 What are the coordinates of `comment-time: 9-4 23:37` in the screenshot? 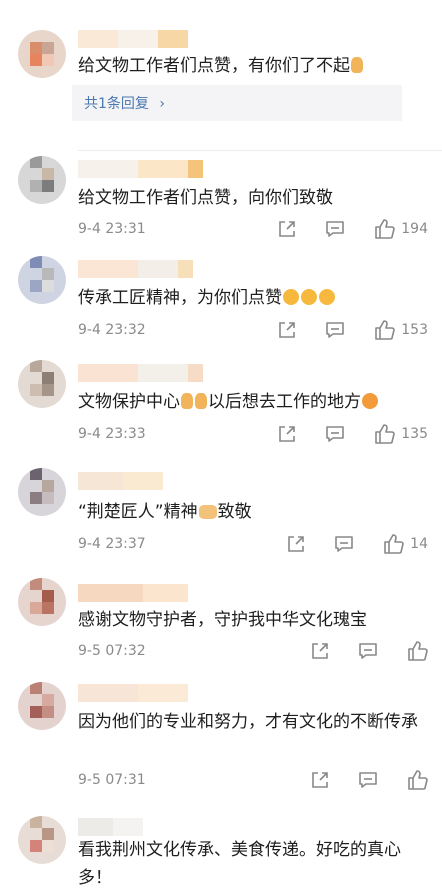 It's located at (112, 544).